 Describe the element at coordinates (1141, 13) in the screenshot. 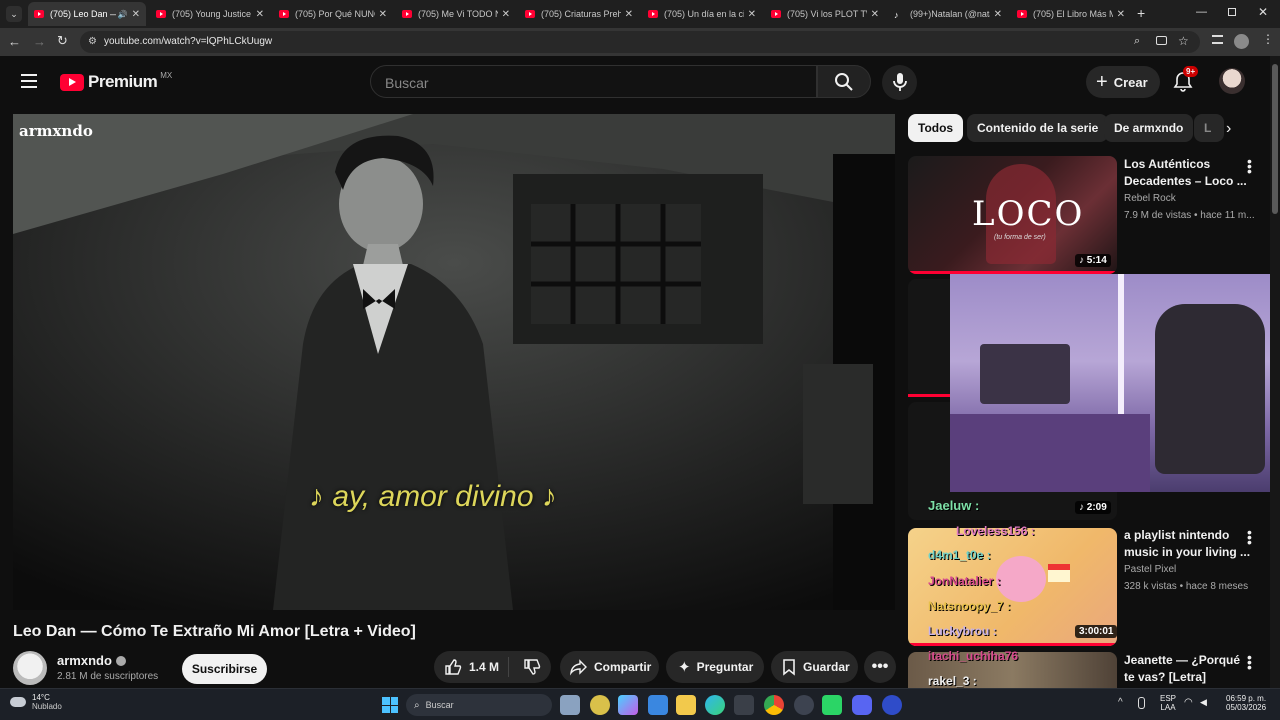

I see `new-tab-button: +` at that location.